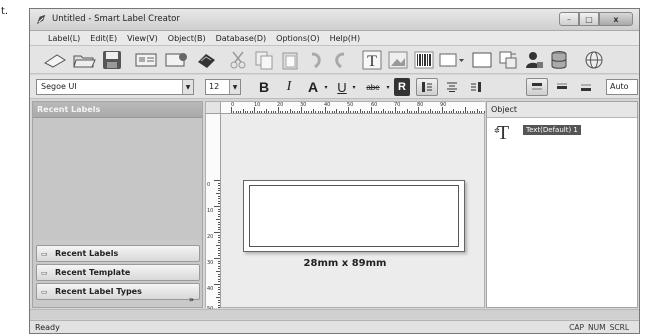 The width and height of the screenshot is (669, 336). Describe the element at coordinates (334, 314) in the screenshot. I see `horizontal-scrollbar` at that location.